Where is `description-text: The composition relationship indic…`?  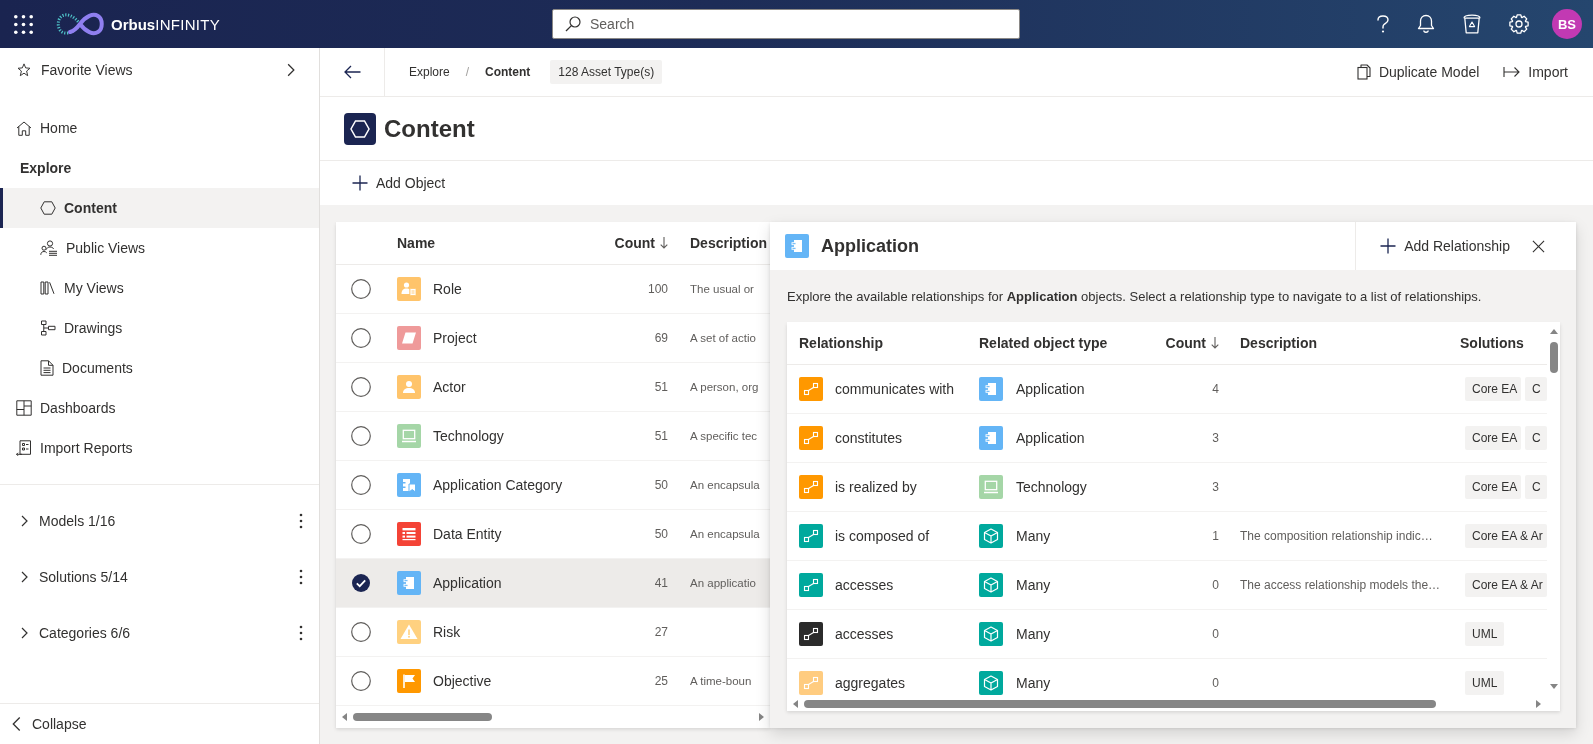 description-text: The composition relationship indic… is located at coordinates (1336, 536).